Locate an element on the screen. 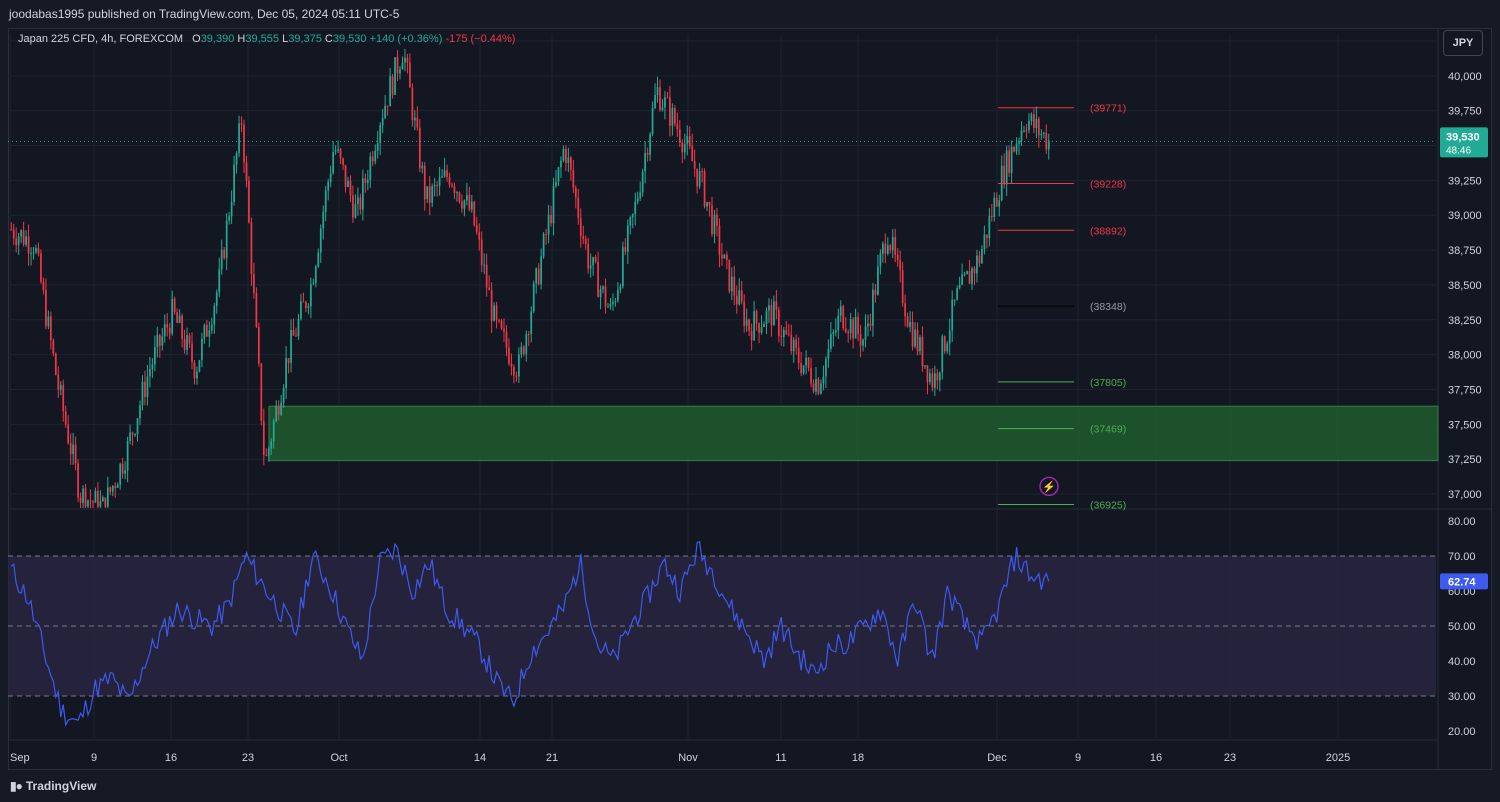 The height and width of the screenshot is (802, 1500). bar-countdown: 48:46 is located at coordinates (1458, 150).